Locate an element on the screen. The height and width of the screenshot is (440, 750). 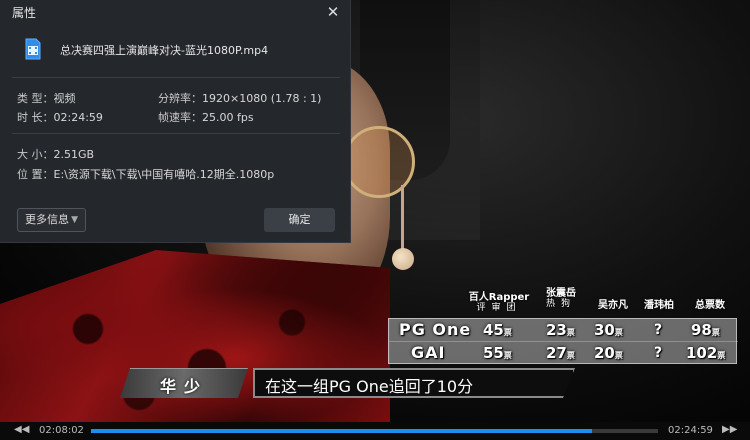
glasses-shape is located at coordinates (379, 162).